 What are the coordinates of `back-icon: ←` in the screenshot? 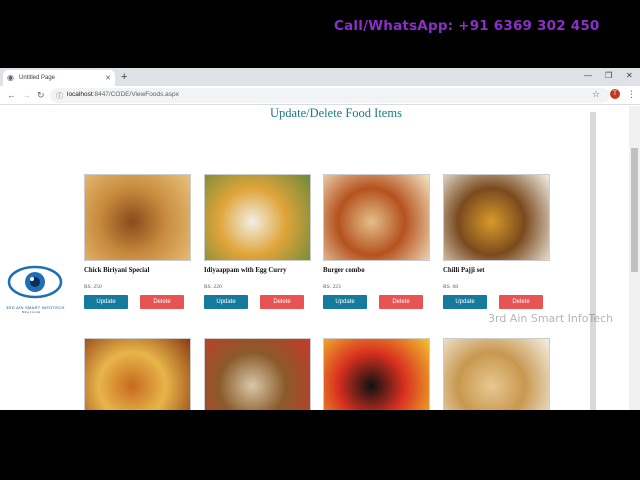 It's located at (11, 95).